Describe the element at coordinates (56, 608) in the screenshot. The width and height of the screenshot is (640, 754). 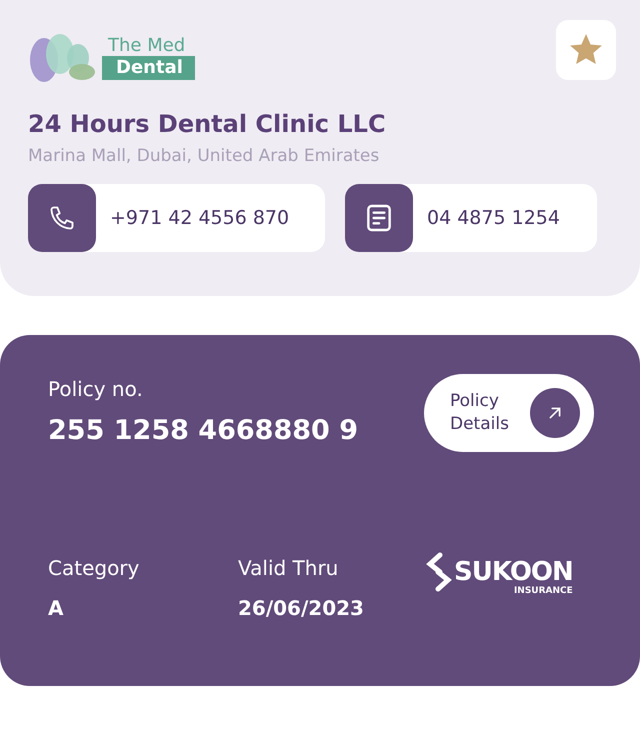
I see `field-value: A` at that location.